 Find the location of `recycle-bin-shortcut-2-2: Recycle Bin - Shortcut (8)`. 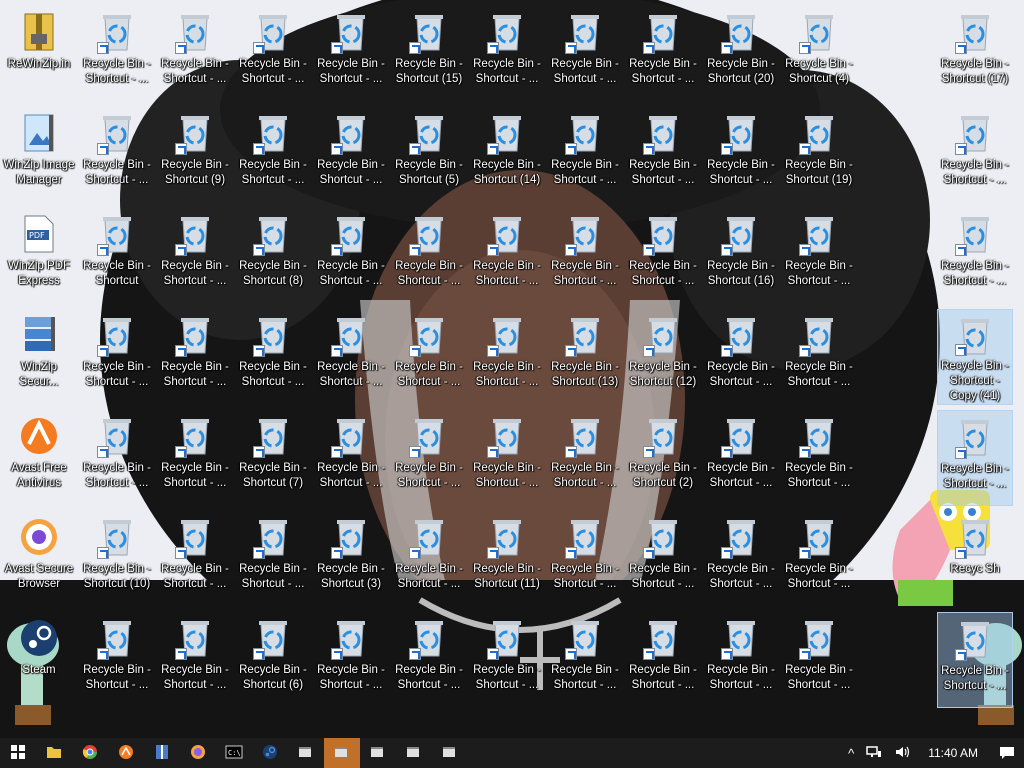

recycle-bin-shortcut-2-2: Recycle Bin - Shortcut (8) is located at coordinates (273, 256).